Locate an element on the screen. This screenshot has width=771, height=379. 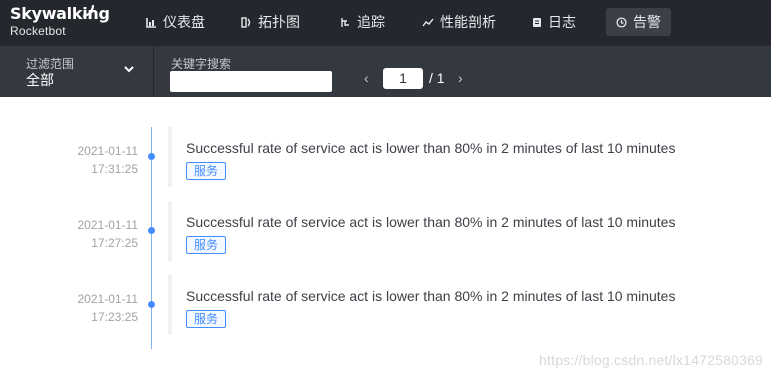
logo-subtitle: Rocketbot is located at coordinates (38, 31).